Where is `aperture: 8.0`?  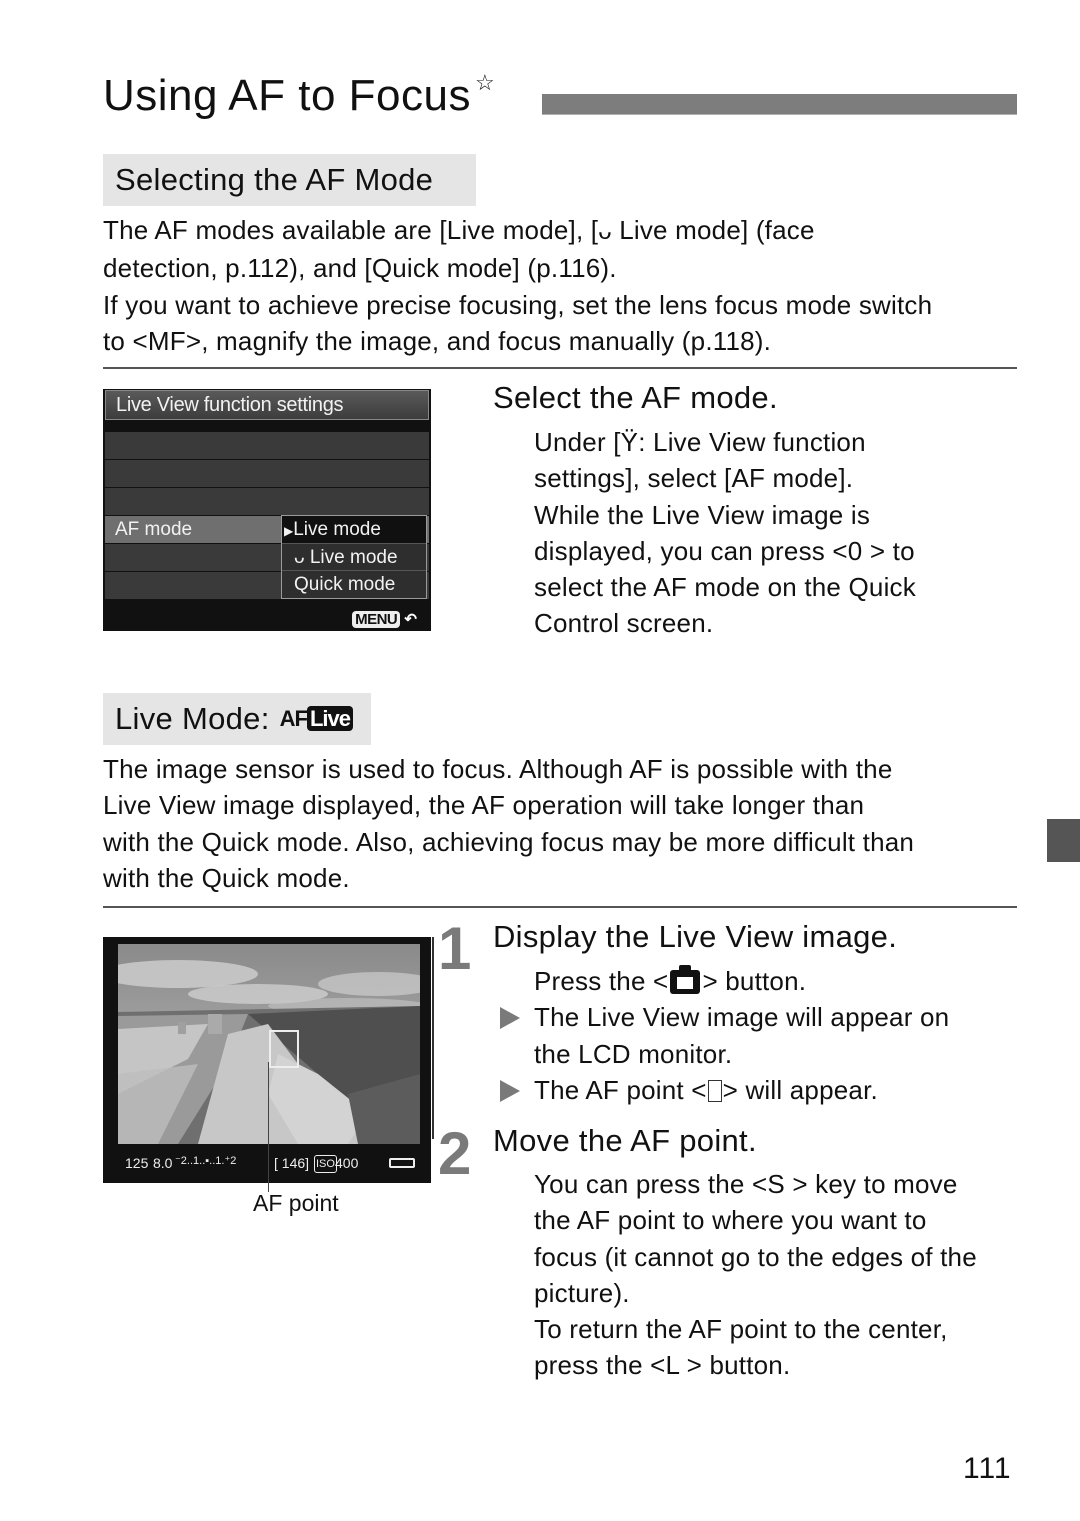 aperture: 8.0 is located at coordinates (163, 1163).